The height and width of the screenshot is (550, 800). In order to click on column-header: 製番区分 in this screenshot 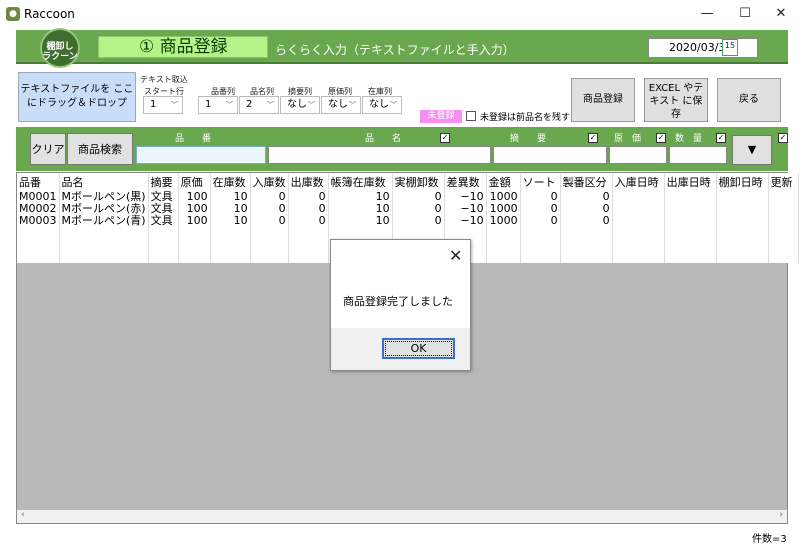, I will do `click(586, 182)`.